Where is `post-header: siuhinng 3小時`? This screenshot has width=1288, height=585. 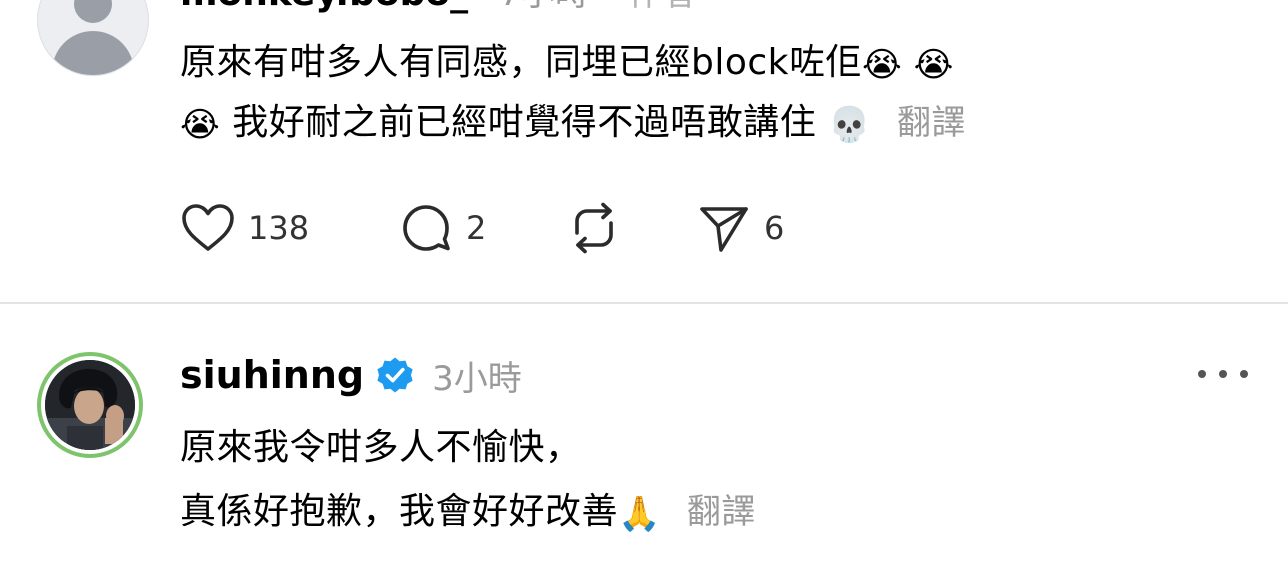 post-header: siuhinng 3小時 is located at coordinates (351, 375).